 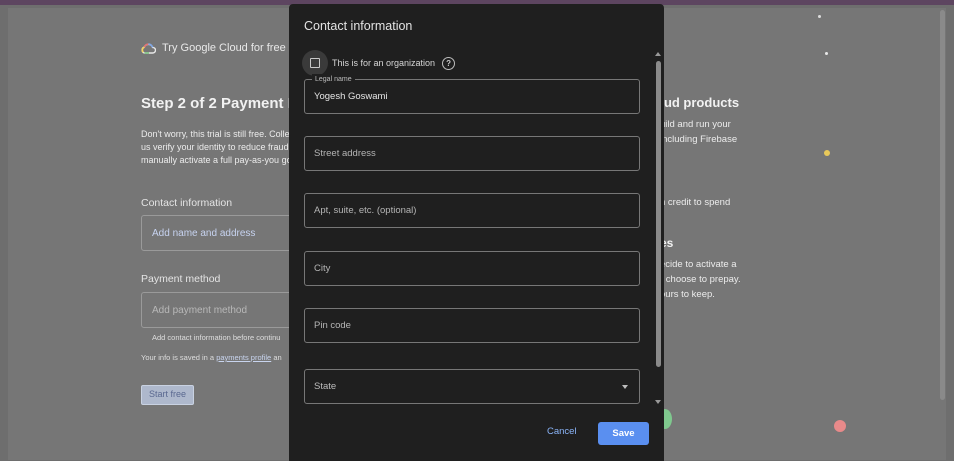 What do you see at coordinates (562, 431) in the screenshot?
I see `cancel-button: Cancel` at bounding box center [562, 431].